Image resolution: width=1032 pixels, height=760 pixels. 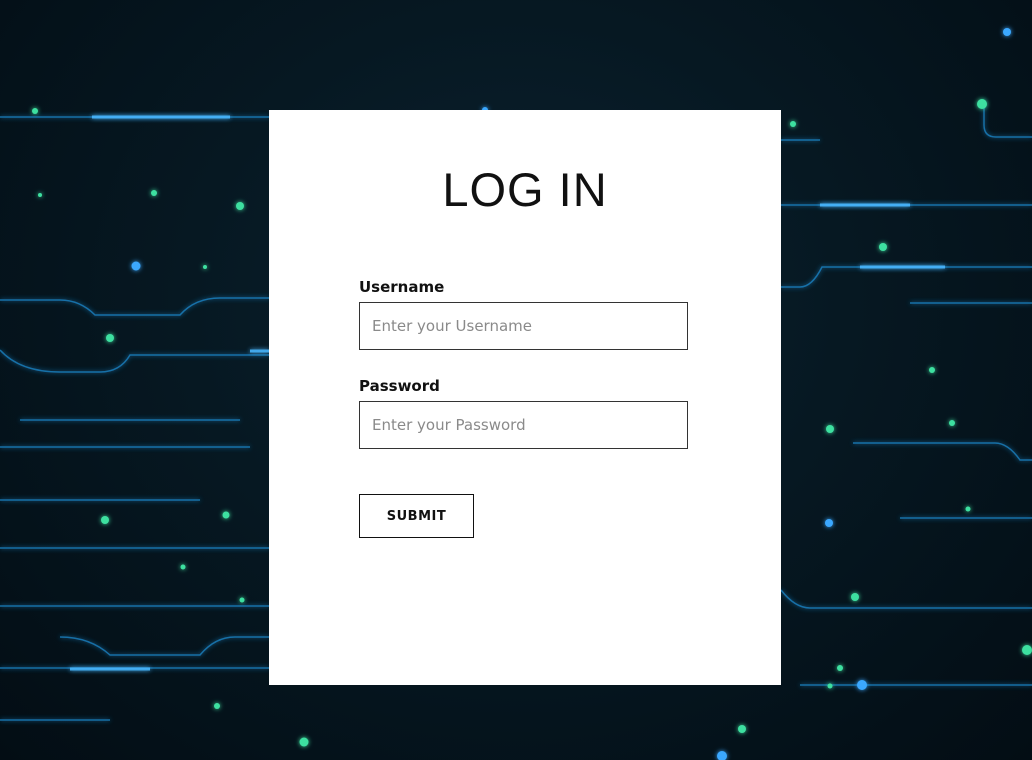 I want to click on login-title: LOG IN, so click(x=525, y=189).